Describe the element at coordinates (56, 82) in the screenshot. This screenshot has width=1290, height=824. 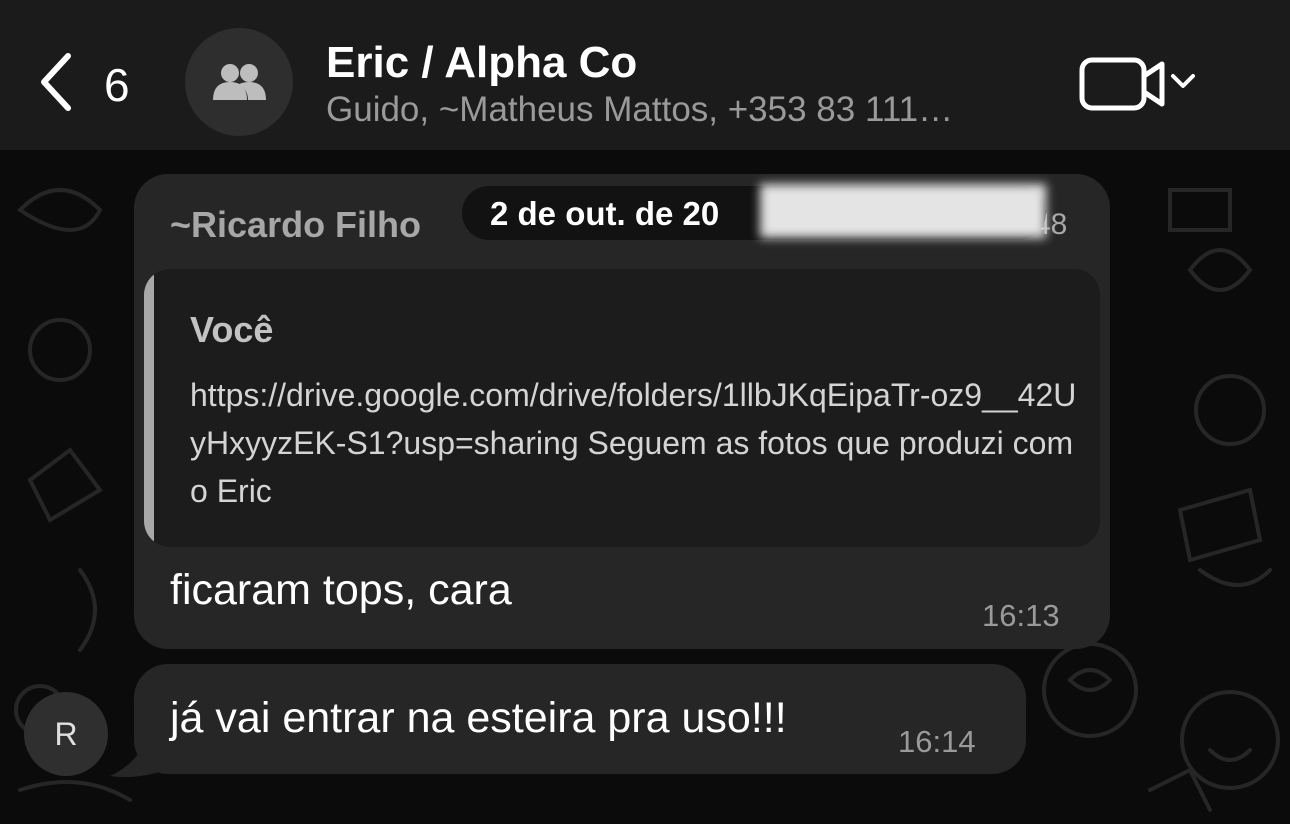
I see `chevron-left-icon` at that location.